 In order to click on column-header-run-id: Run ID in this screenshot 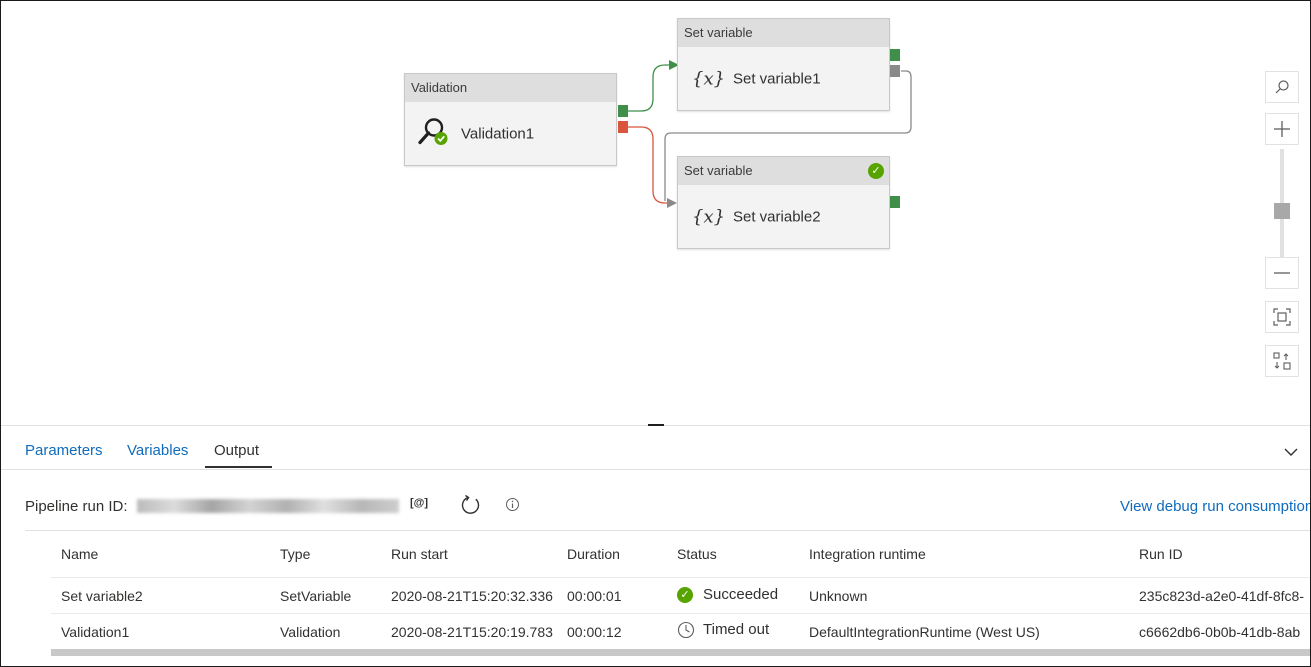, I will do `click(1161, 554)`.